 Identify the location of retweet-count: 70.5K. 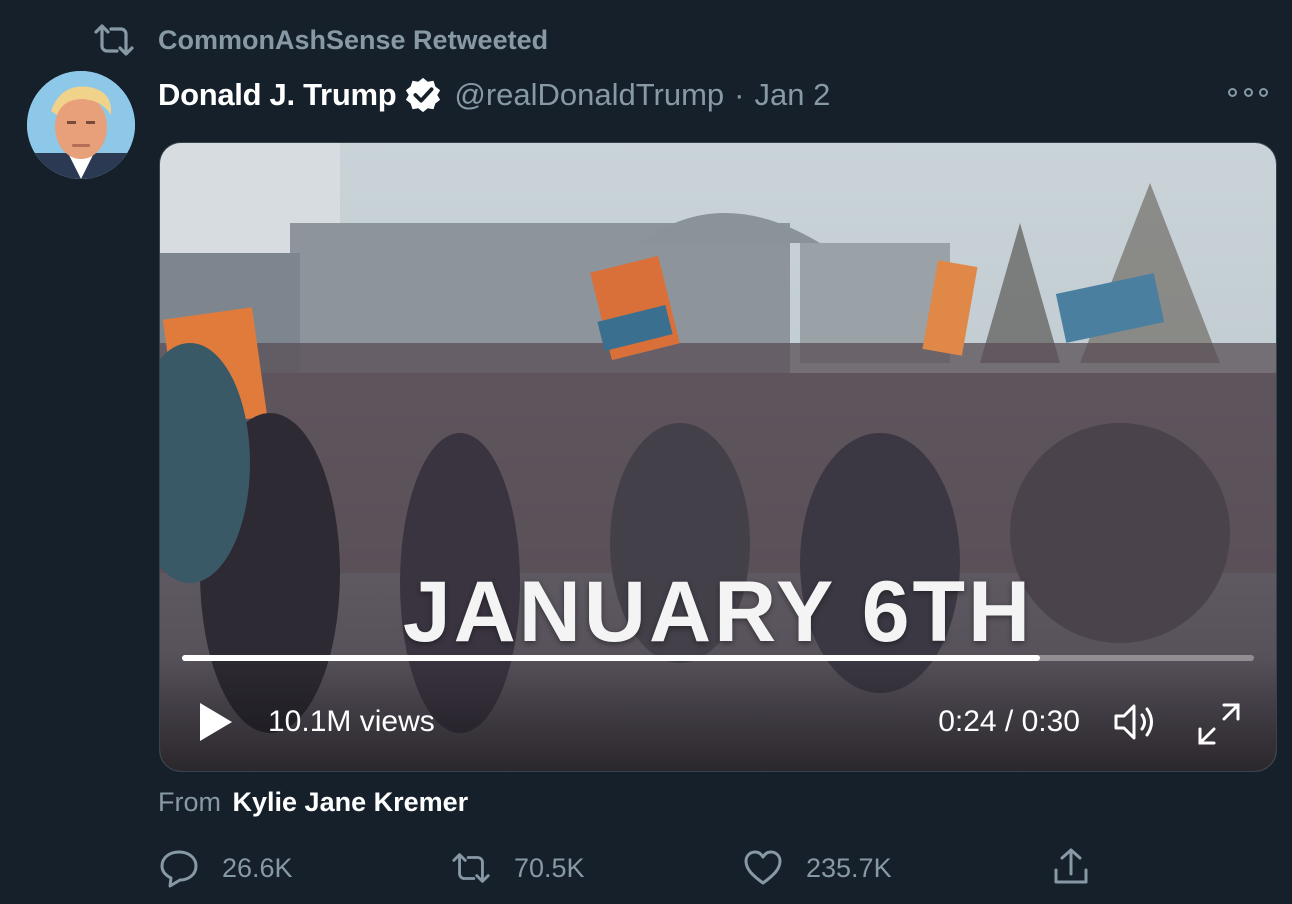
(549, 867).